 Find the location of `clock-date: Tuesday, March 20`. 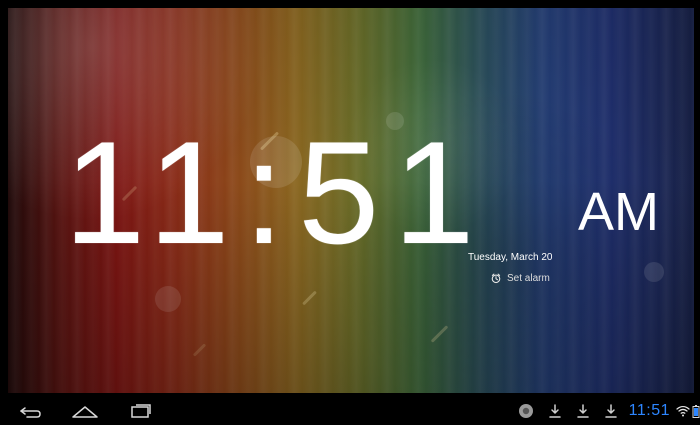

clock-date: Tuesday, March 20 is located at coordinates (510, 257).